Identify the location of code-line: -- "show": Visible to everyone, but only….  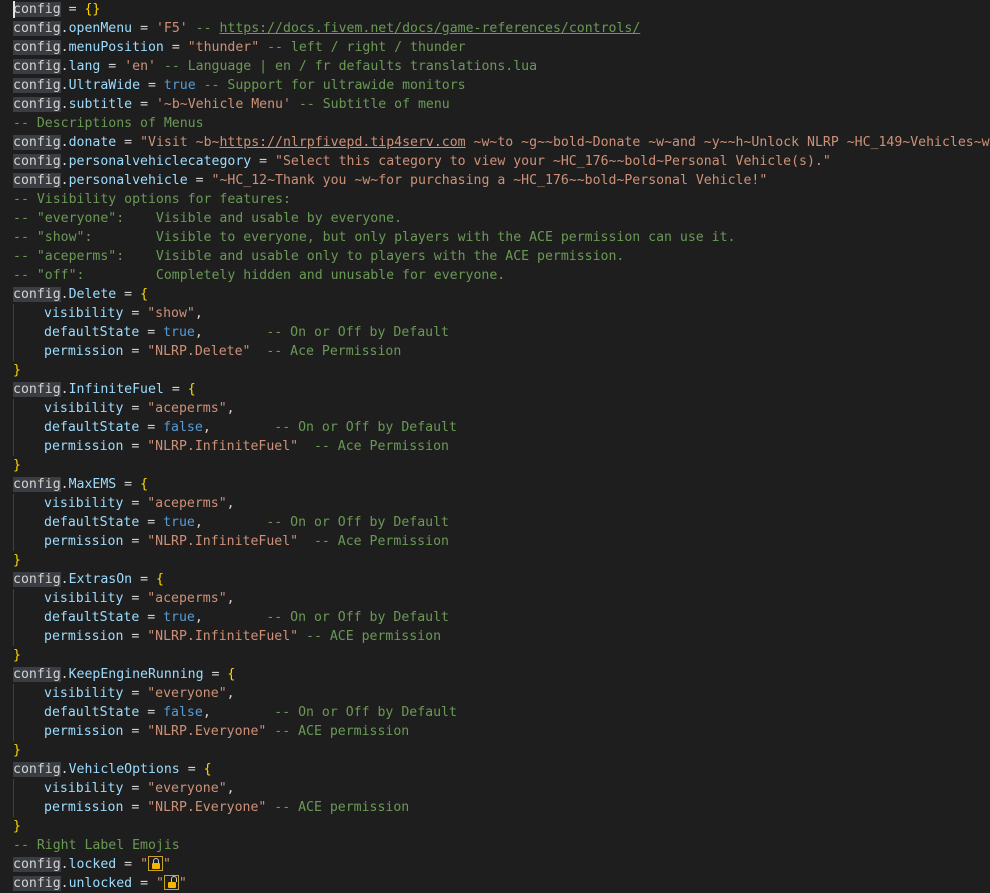
(495, 237).